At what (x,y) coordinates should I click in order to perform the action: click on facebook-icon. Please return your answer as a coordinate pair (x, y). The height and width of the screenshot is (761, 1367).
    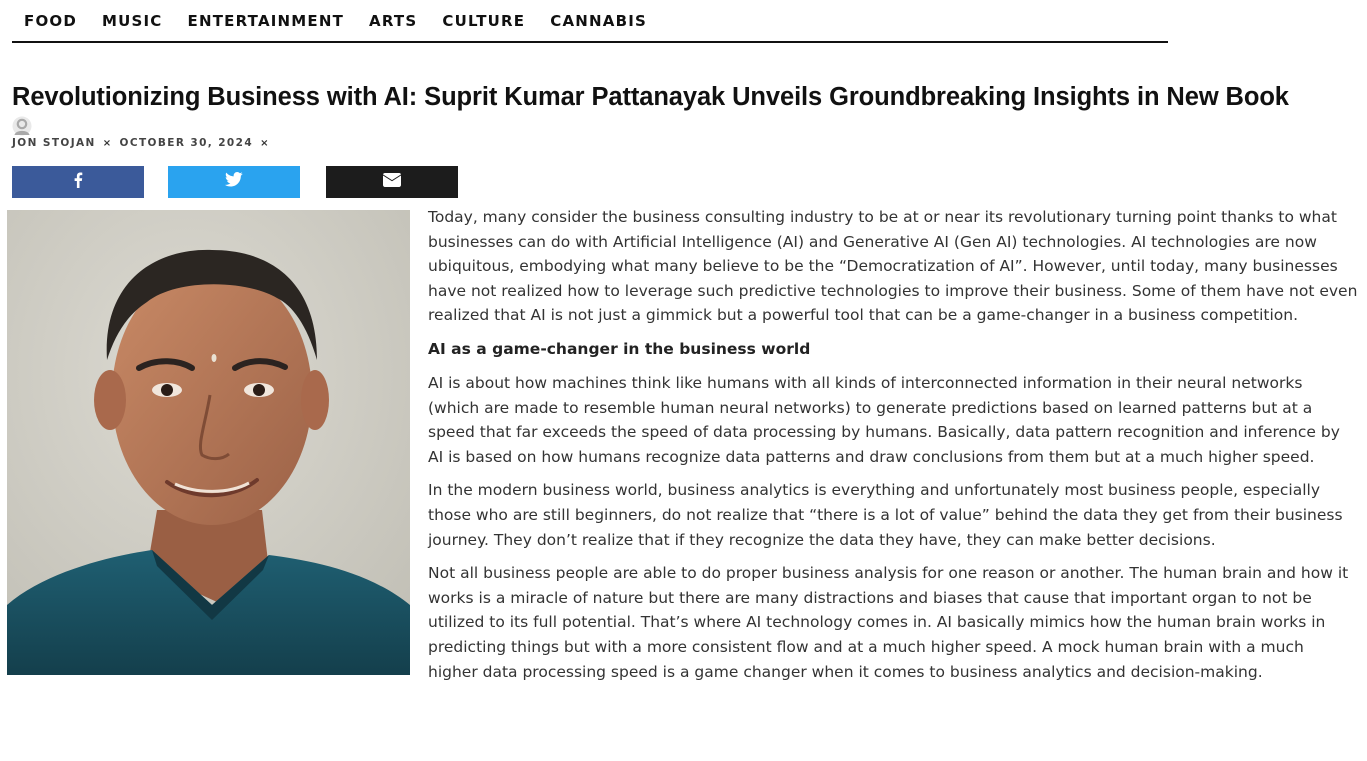
    Looking at the image, I should click on (78, 182).